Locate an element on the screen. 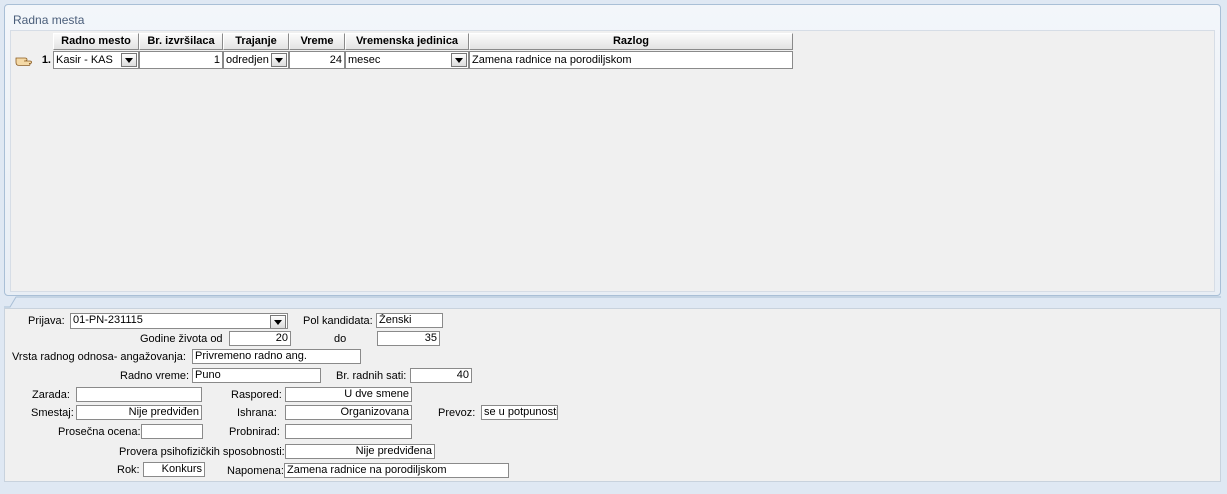 The width and height of the screenshot is (1227, 494). ishrana-field: Organizovana is located at coordinates (348, 412).